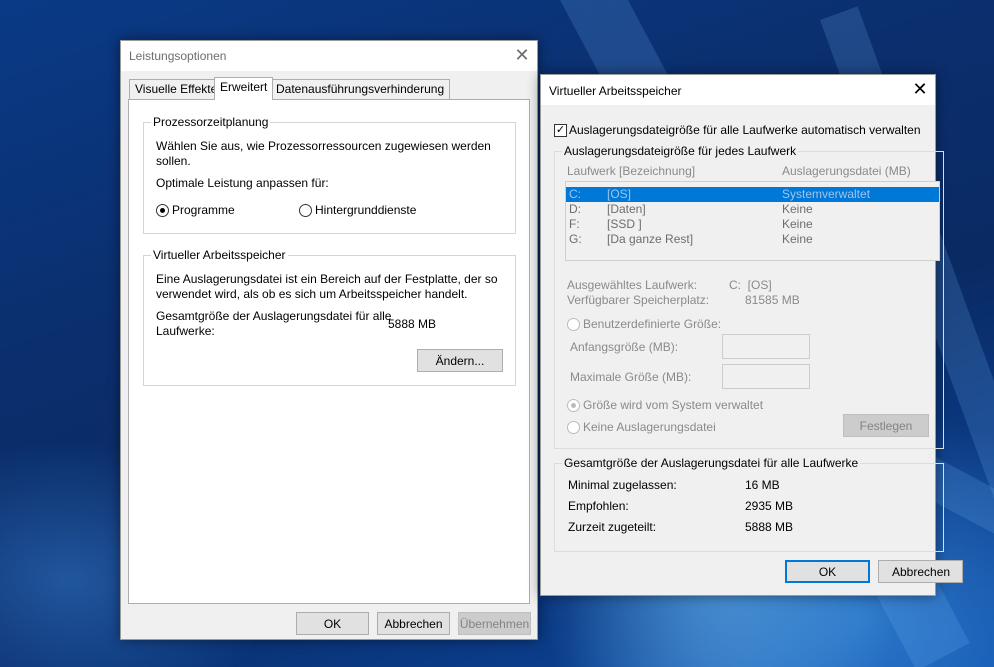 Image resolution: width=994 pixels, height=667 pixels. I want to click on min-allowed-value: 16 MB, so click(762, 485).